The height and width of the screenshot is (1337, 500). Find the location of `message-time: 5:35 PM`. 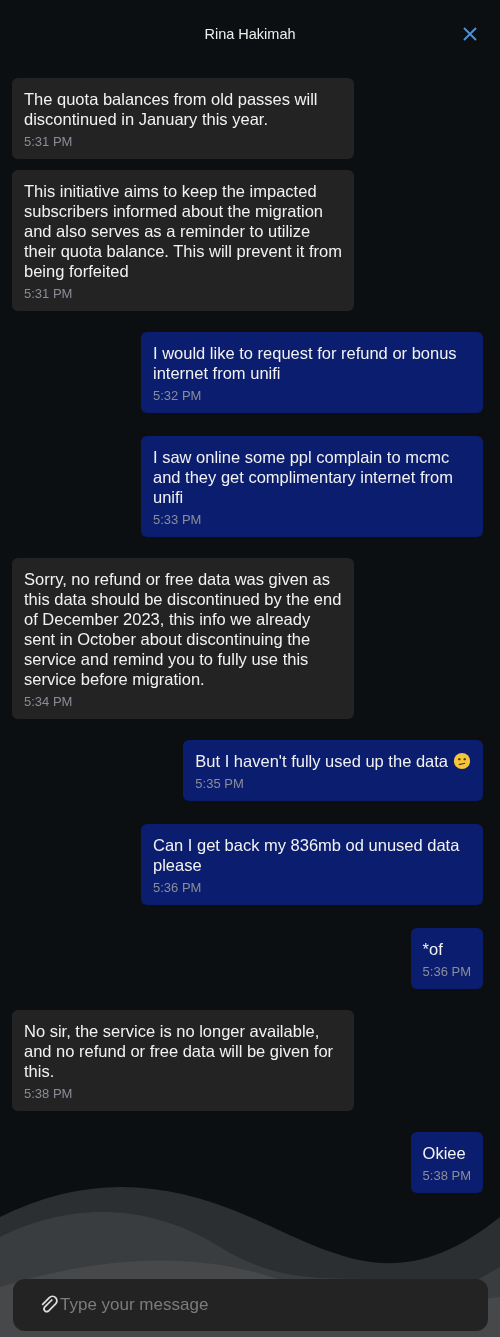

message-time: 5:35 PM is located at coordinates (220, 783).